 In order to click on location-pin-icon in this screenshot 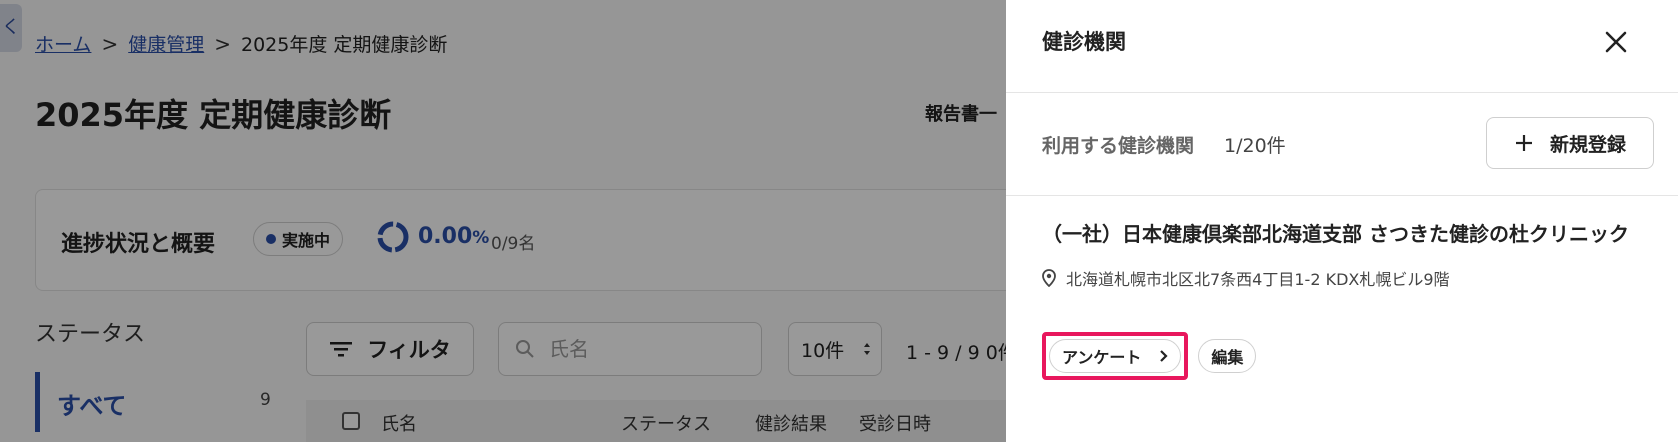, I will do `click(1049, 278)`.